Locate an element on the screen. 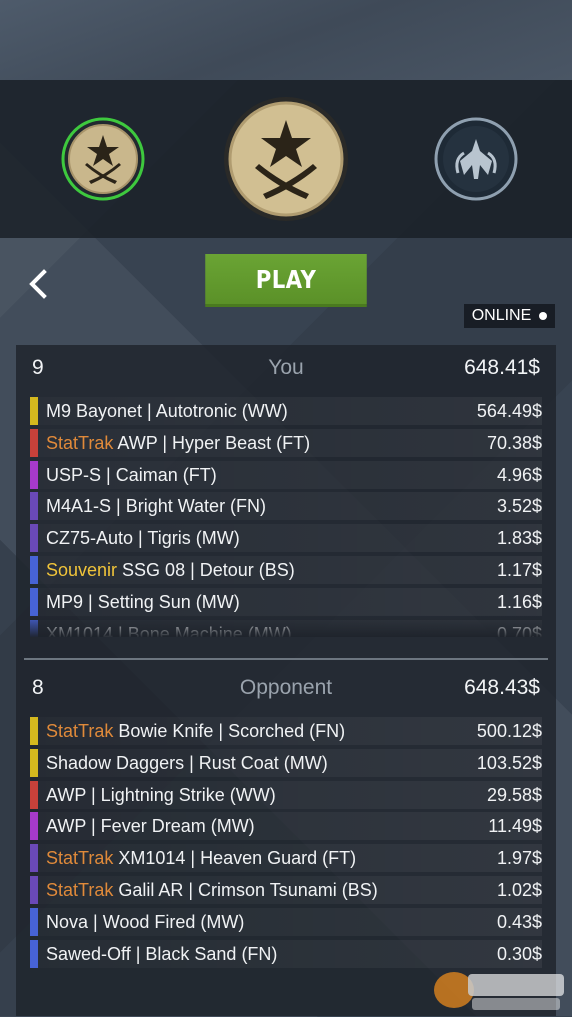 The height and width of the screenshot is (1017, 572). you-total: 648.41$ is located at coordinates (502, 367).